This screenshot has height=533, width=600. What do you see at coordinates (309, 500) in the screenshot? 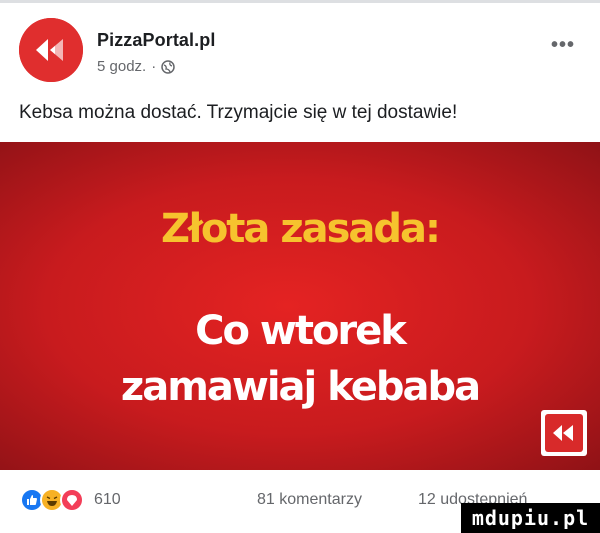
I see `comments-count-link: 81 komentarzy` at bounding box center [309, 500].